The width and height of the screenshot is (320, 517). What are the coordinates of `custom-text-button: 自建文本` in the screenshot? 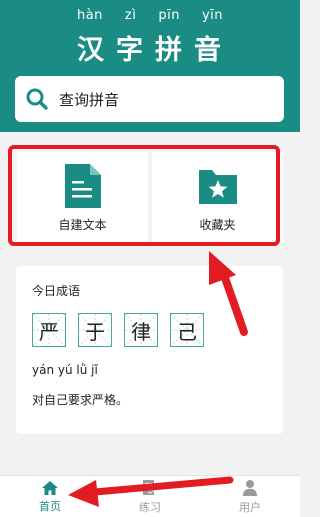 It's located at (82, 197).